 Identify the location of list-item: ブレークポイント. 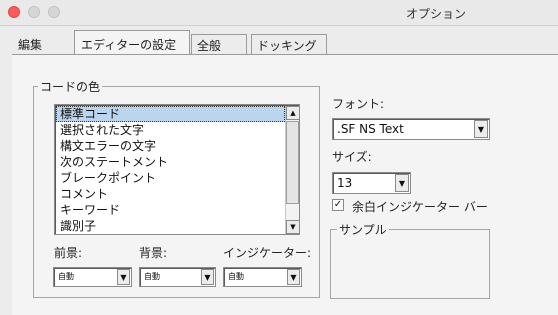
(170, 178).